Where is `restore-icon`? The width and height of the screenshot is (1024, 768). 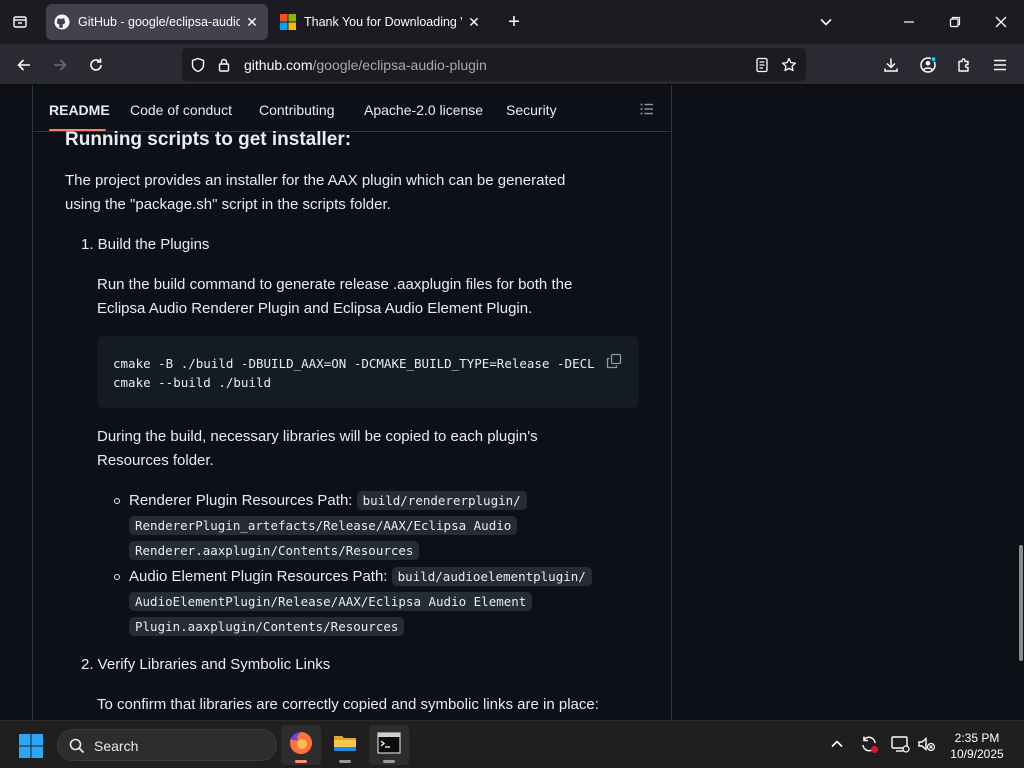 restore-icon is located at coordinates (955, 22).